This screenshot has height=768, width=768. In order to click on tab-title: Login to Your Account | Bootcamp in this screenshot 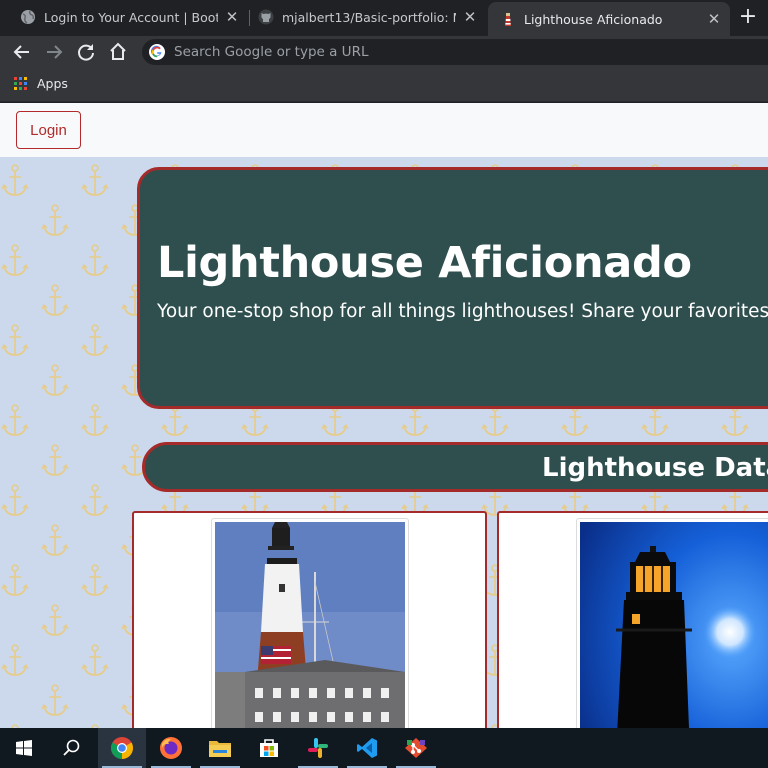, I will do `click(131, 17)`.